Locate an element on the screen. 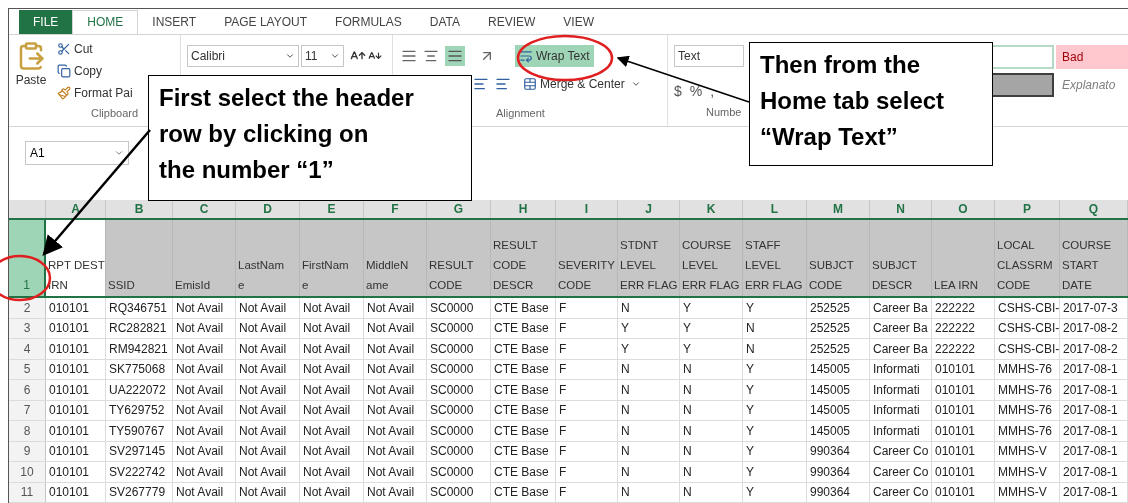 Image resolution: width=1128 pixels, height=503 pixels. cell-style: Bad is located at coordinates (1092, 56).